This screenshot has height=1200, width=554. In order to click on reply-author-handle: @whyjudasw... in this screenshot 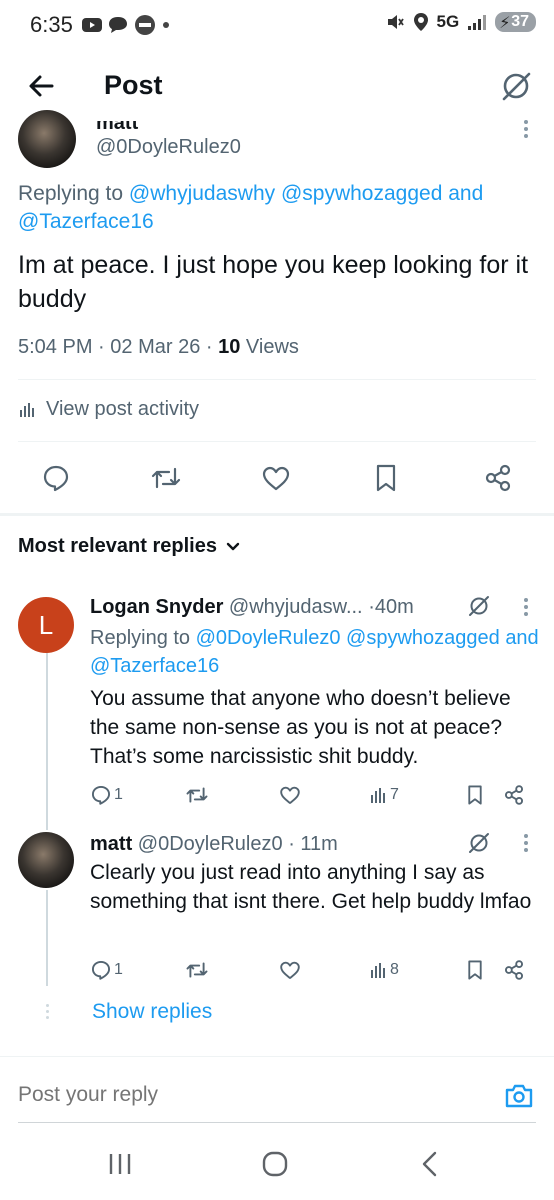, I will do `click(296, 607)`.